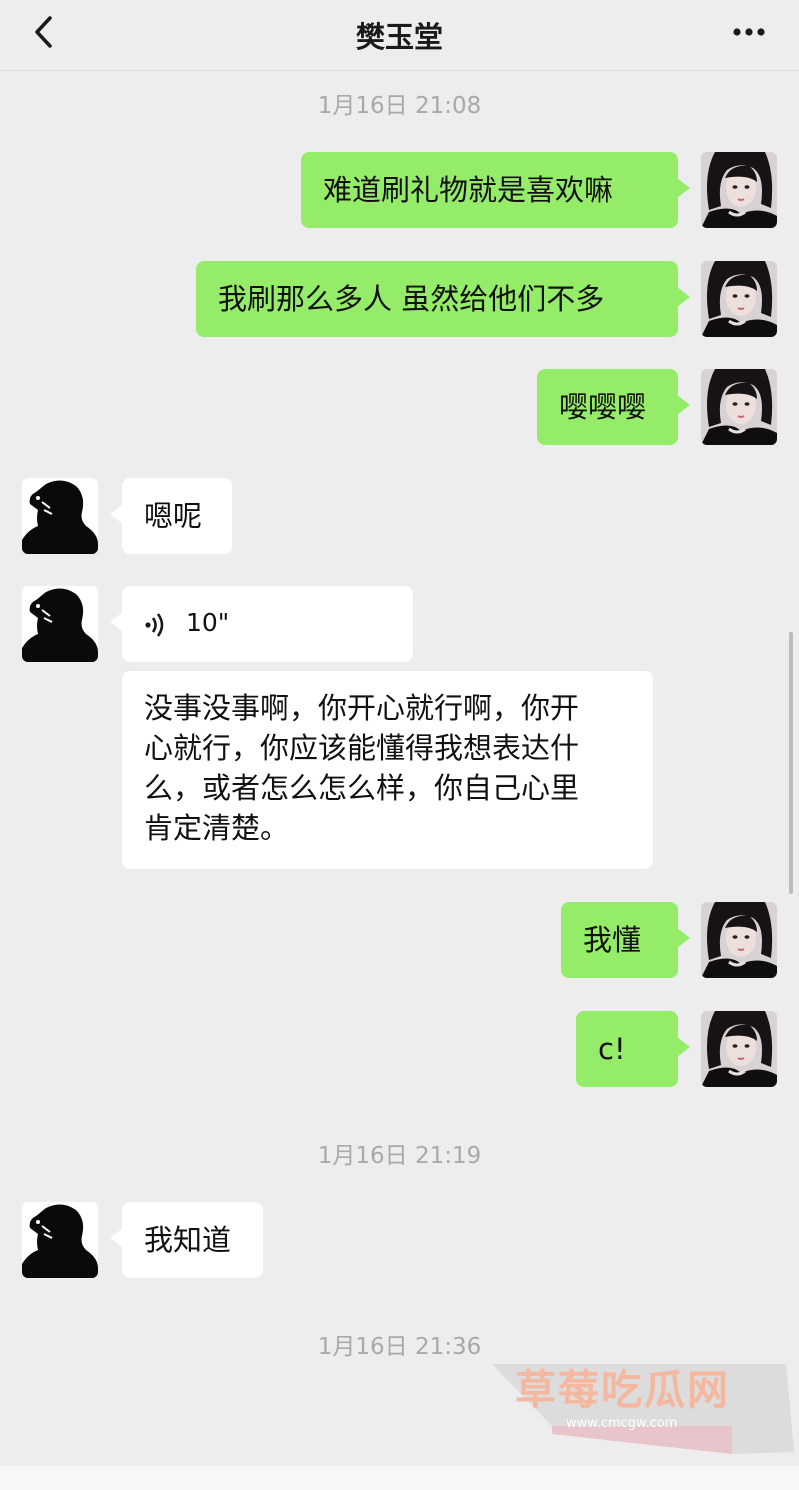 This screenshot has height=1490, width=799. I want to click on transcript-line: 没事没事啊，你开心就行啊，你开, so click(362, 708).